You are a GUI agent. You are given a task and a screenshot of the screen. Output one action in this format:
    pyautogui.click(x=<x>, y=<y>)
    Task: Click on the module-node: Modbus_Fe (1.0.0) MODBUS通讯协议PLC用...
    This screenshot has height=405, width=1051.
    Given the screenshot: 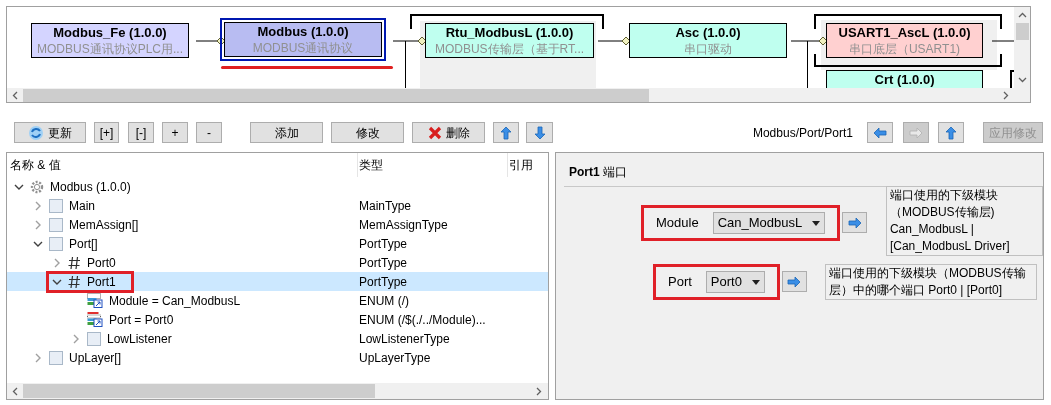 What is the action you would take?
    pyautogui.click(x=110, y=40)
    